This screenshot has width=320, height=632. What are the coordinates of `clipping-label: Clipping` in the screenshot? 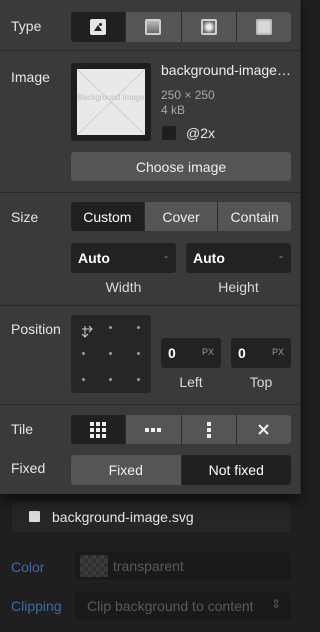 It's located at (36, 606).